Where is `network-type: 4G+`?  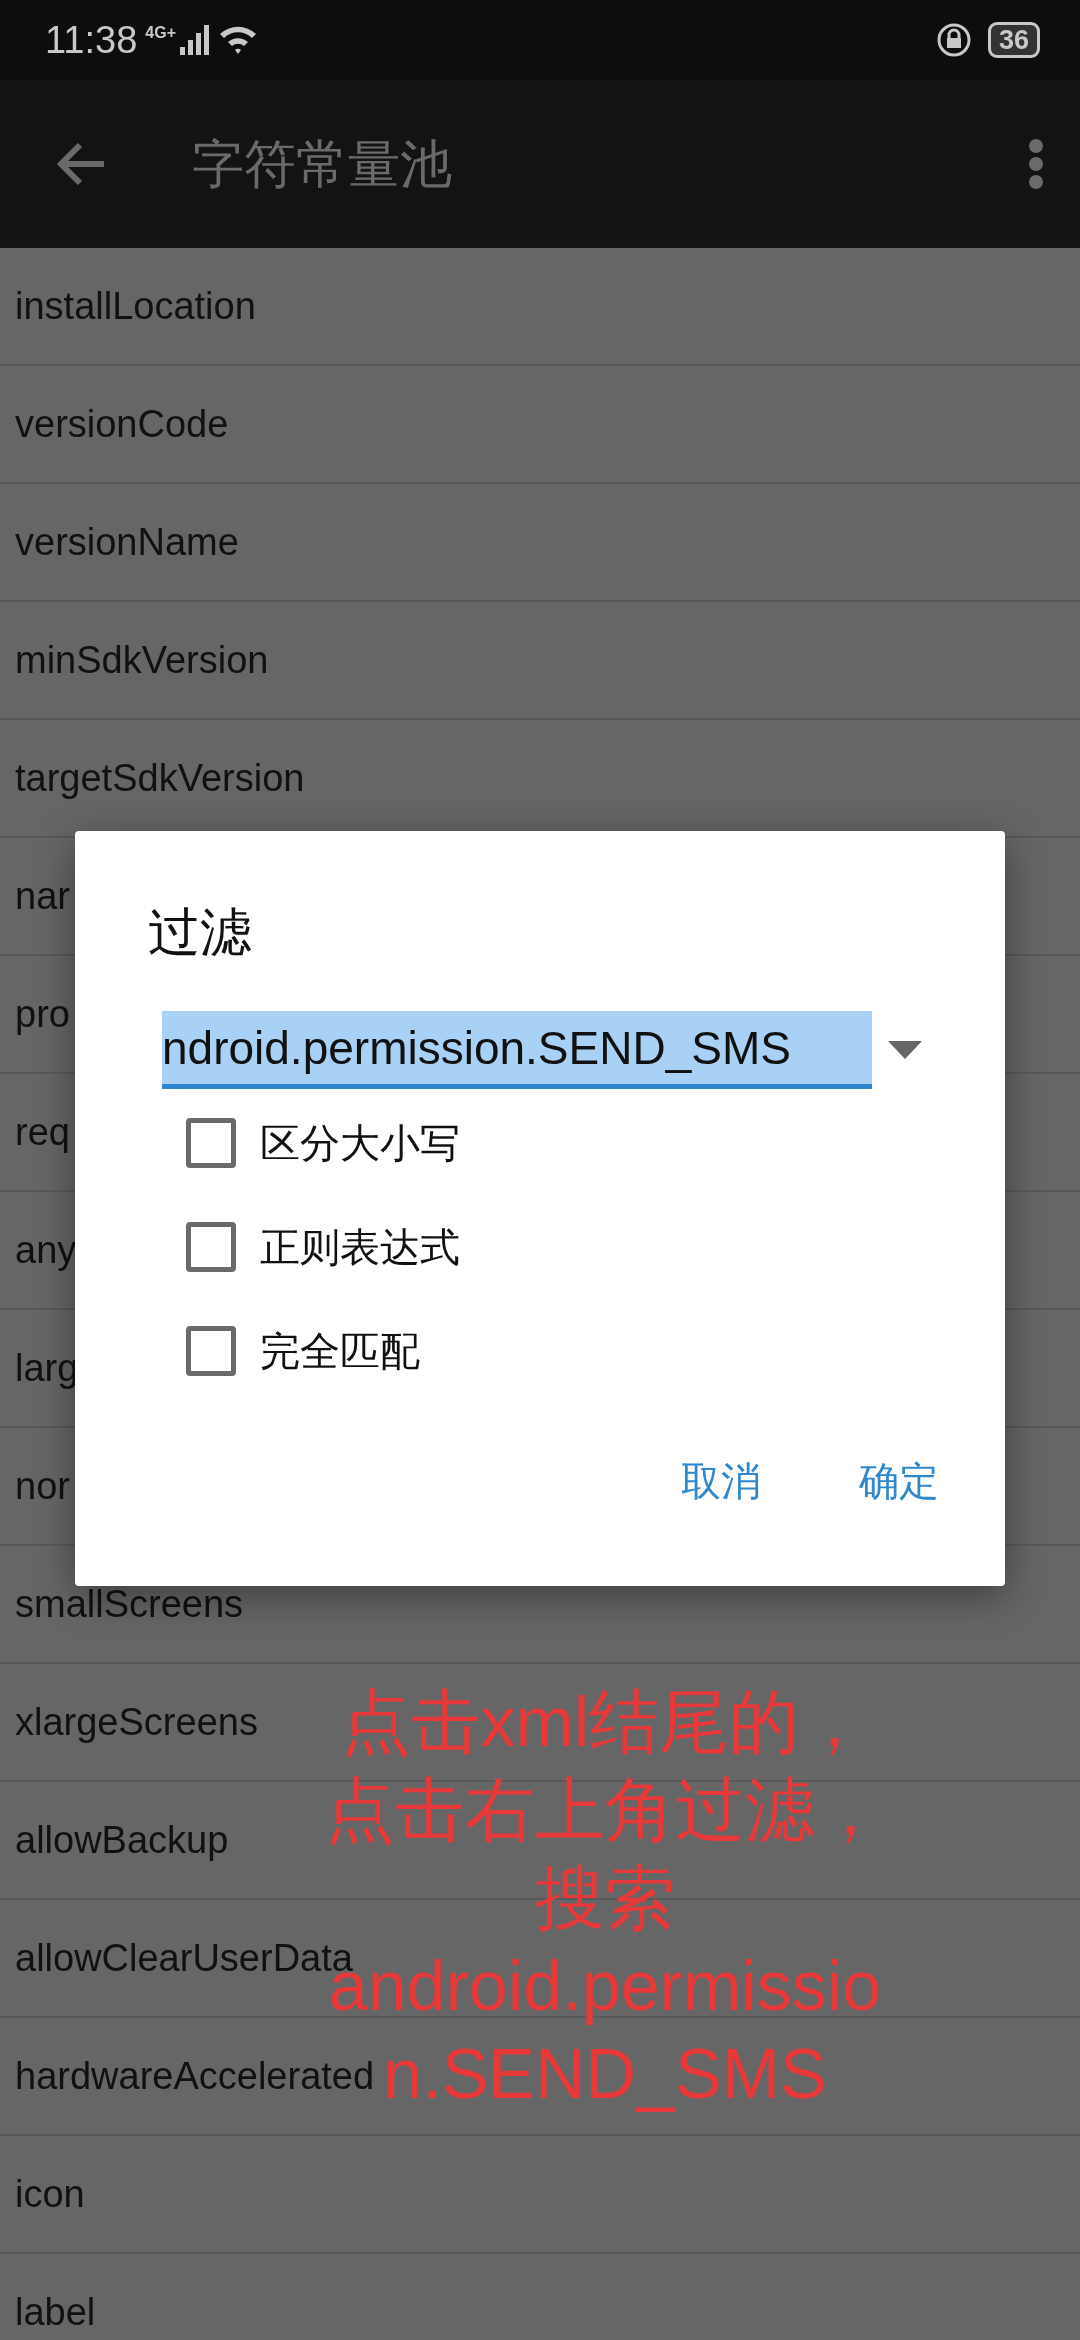
network-type: 4G+ is located at coordinates (160, 33).